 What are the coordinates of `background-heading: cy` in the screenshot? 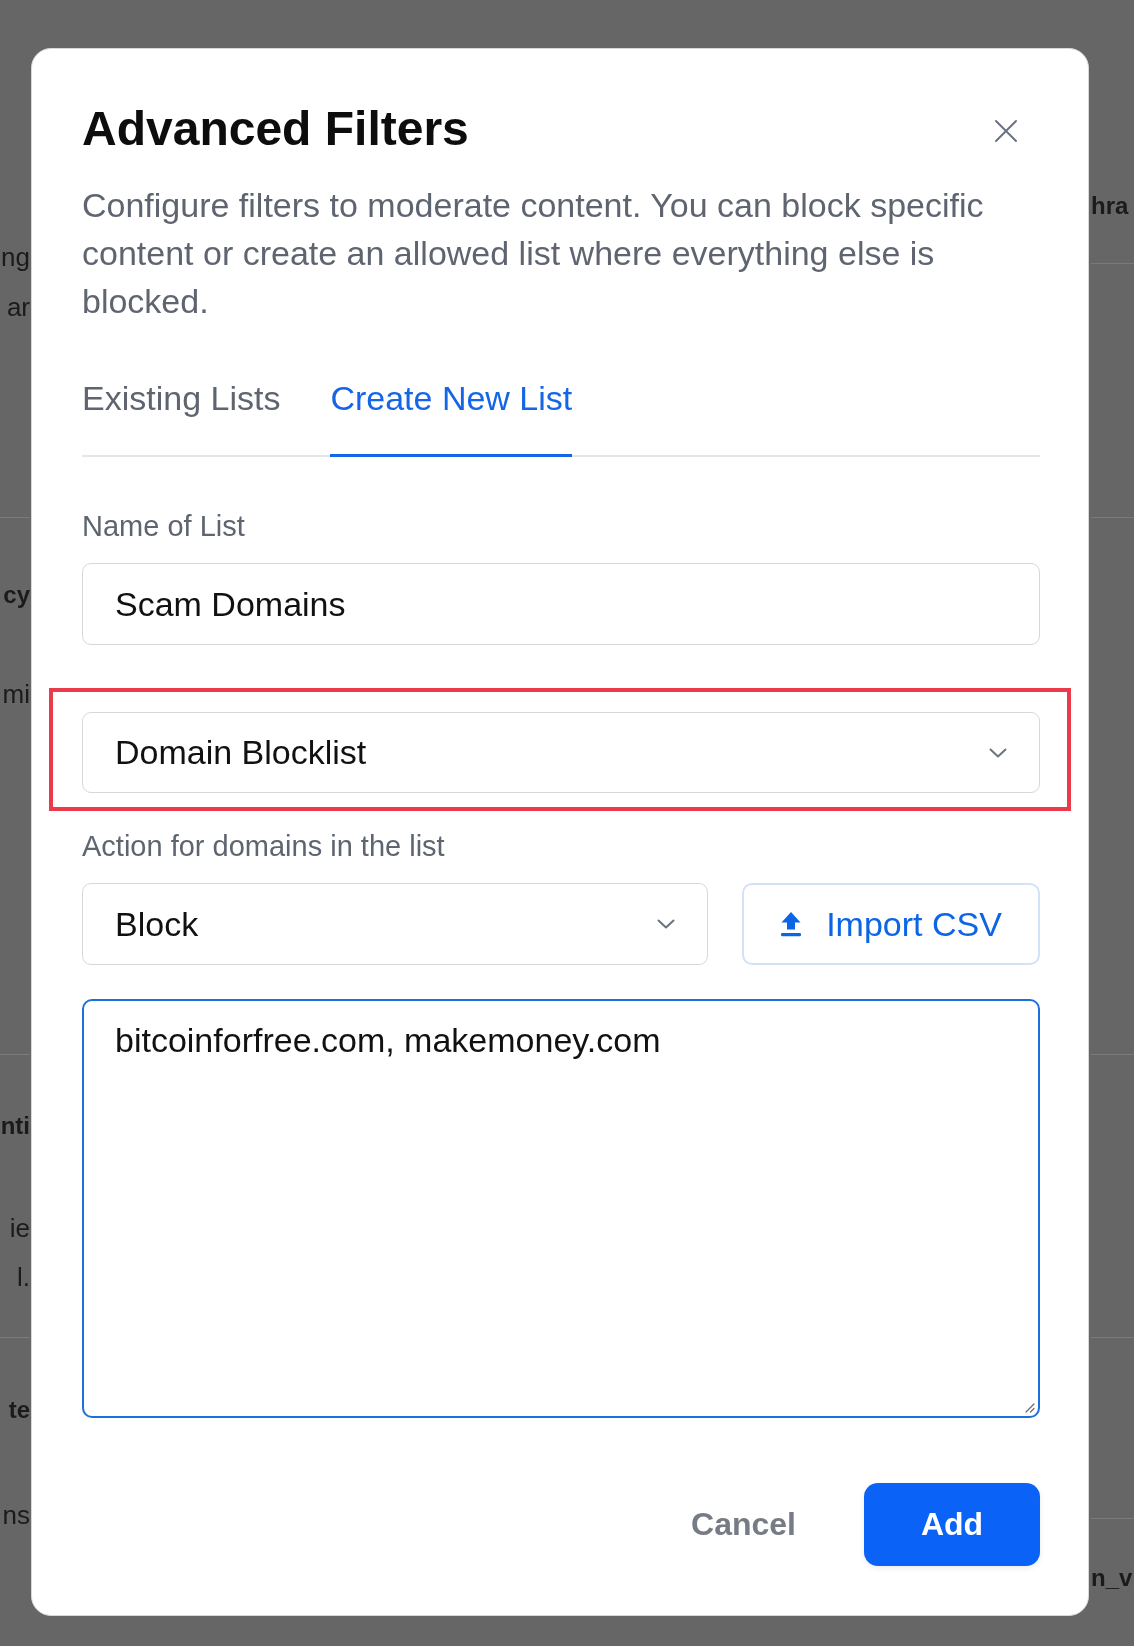 It's located at (16, 595).